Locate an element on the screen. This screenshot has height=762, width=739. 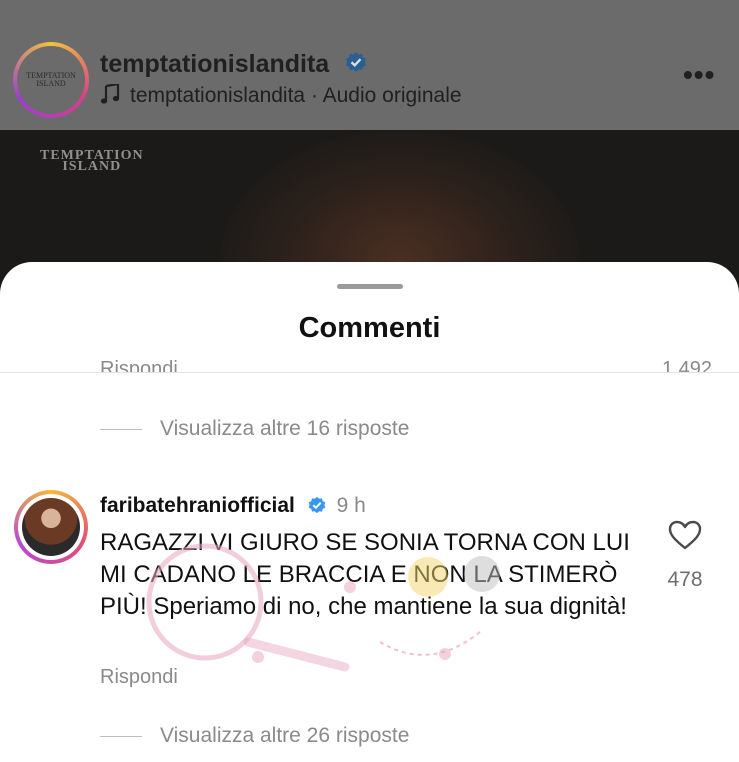
heart-icon is located at coordinates (685, 537).